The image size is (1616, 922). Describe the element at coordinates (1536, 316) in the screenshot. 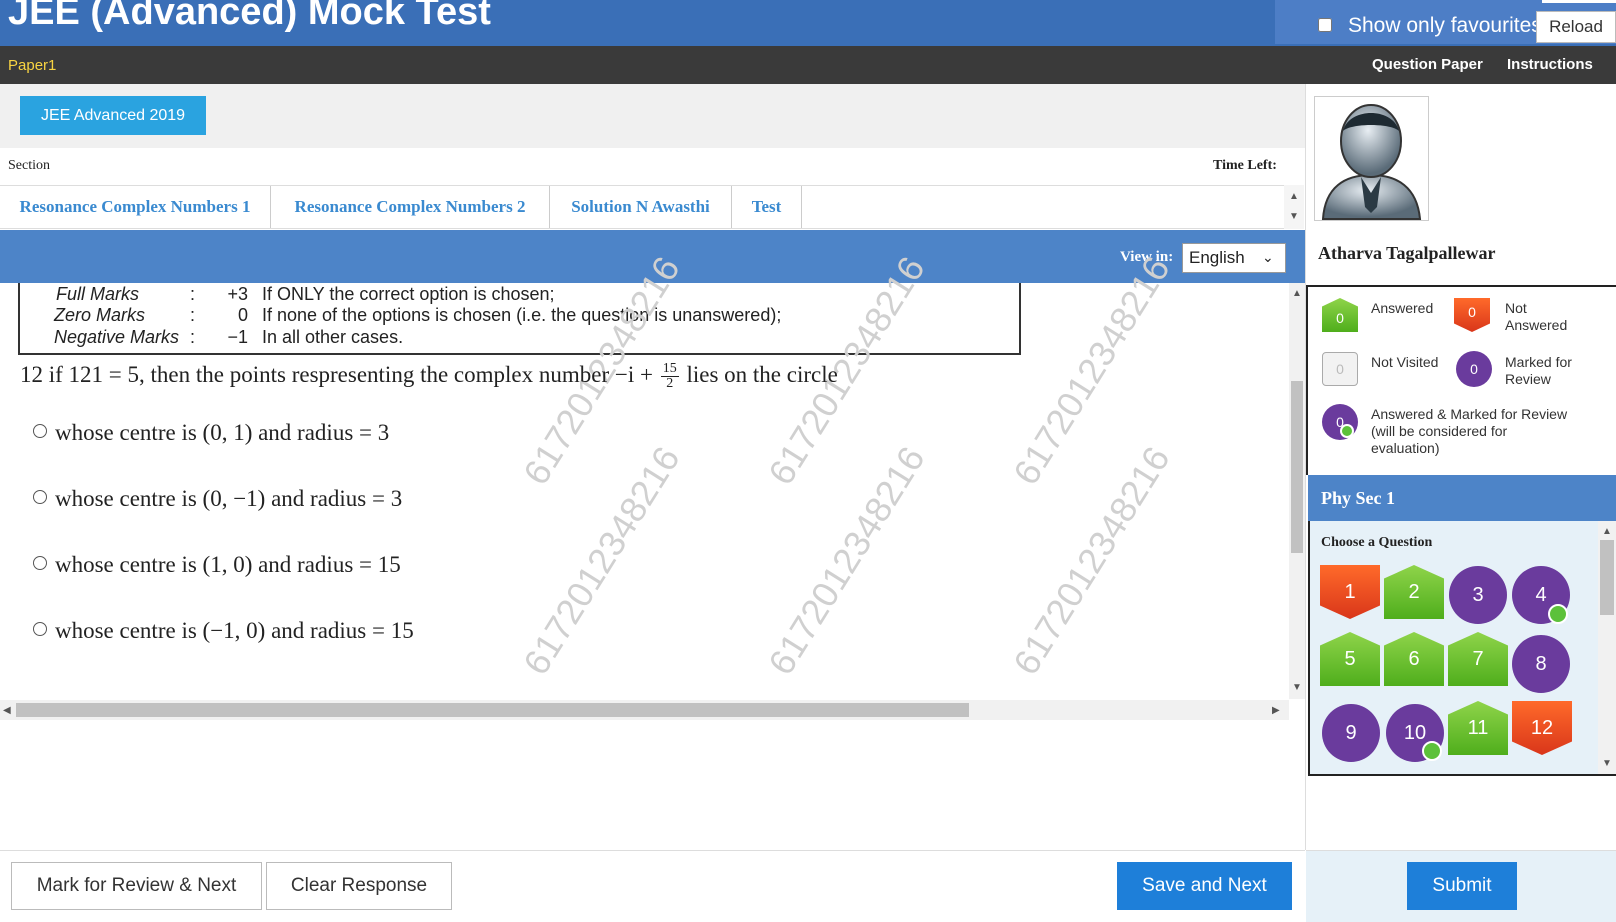

I see `legend-not-answered-label: Not Answered` at that location.